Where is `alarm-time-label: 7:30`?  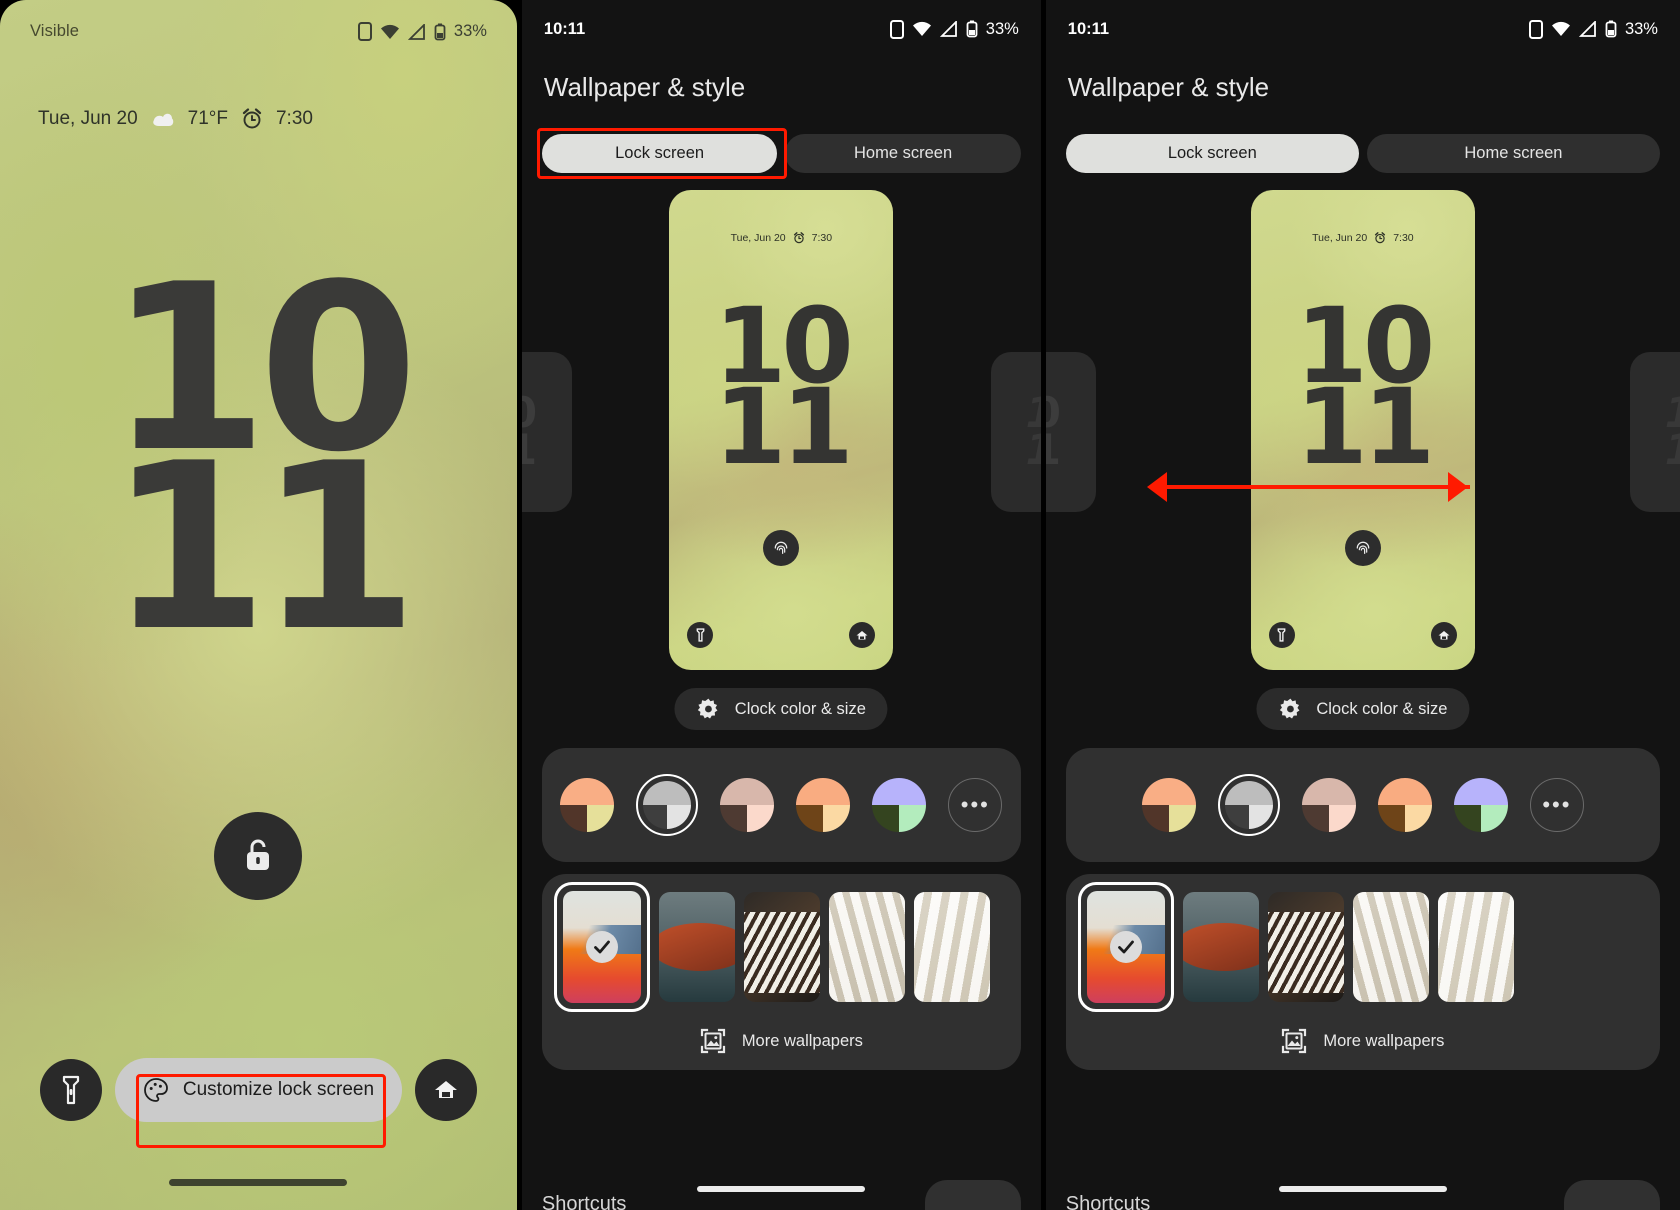 alarm-time-label: 7:30 is located at coordinates (294, 118).